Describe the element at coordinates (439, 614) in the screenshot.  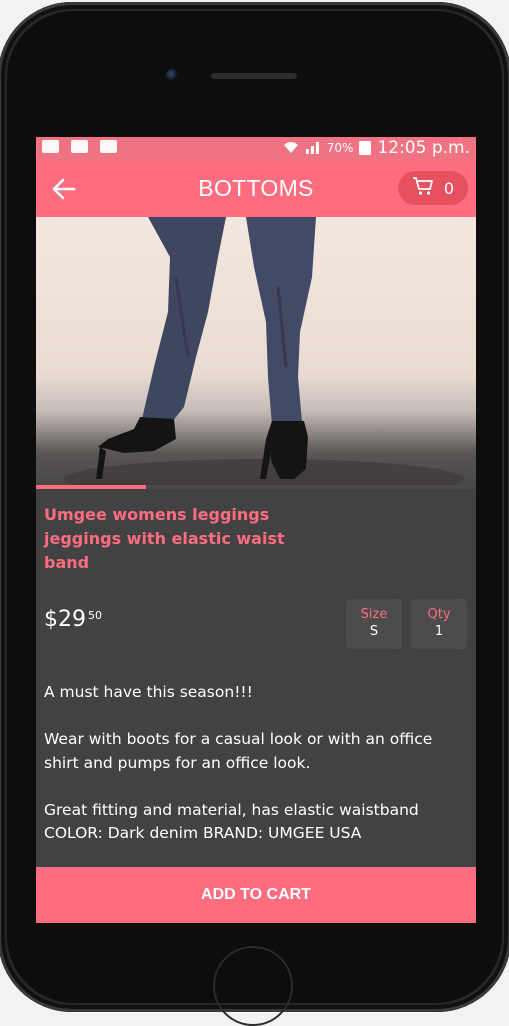
I see `qty-label: Qty` at that location.